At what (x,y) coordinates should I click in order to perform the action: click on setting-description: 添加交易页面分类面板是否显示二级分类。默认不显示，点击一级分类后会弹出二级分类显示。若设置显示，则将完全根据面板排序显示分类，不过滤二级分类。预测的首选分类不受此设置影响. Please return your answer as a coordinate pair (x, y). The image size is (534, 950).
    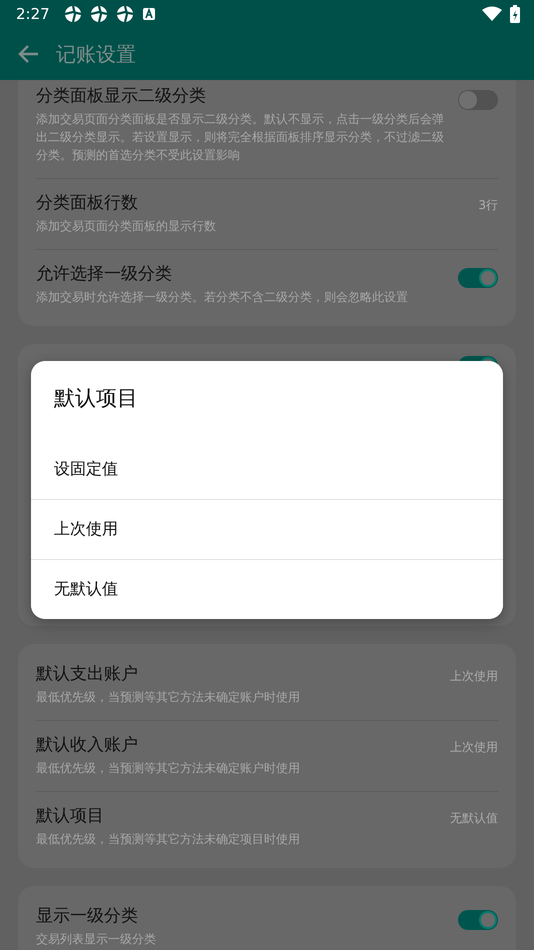
    Looking at the image, I should click on (240, 137).